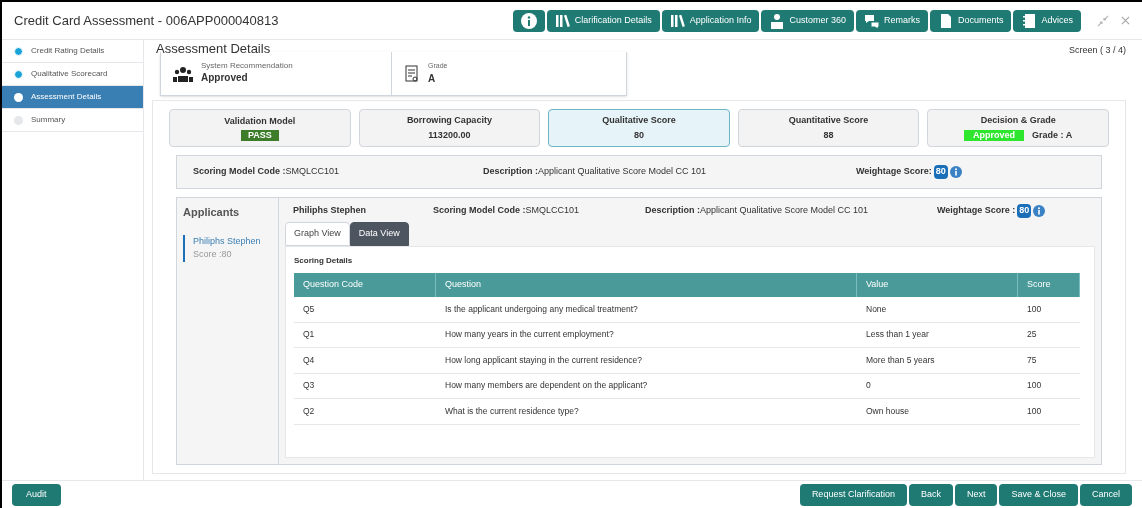  I want to click on toolbar-button, so click(528, 20).